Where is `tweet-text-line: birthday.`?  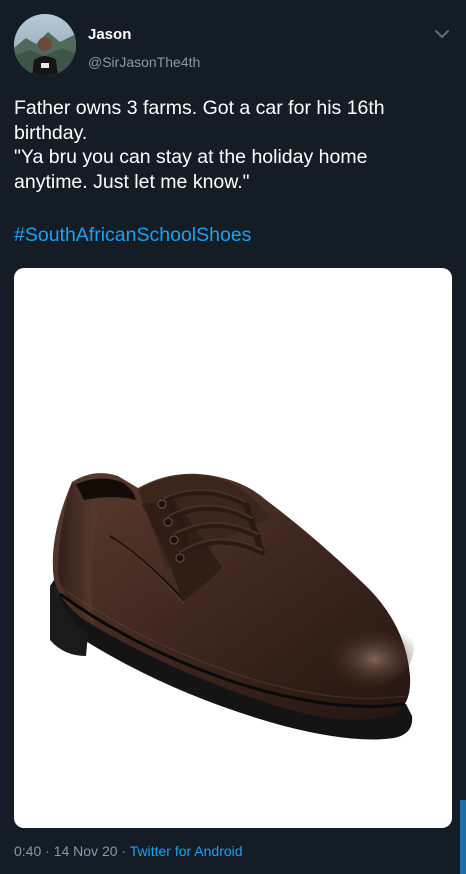
tweet-text-line: birthday. is located at coordinates (51, 132).